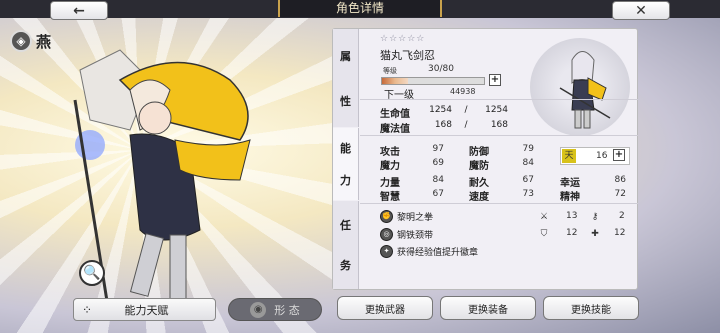 Image resolution: width=720 pixels, height=333 pixels. Describe the element at coordinates (345, 225) in the screenshot. I see `tab-mission-label: 任` at that location.